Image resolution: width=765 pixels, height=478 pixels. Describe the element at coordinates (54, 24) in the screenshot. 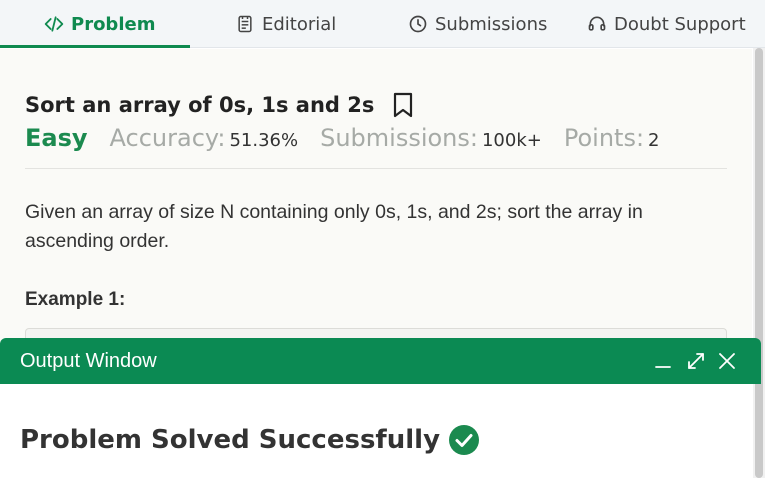

I see `code-icon` at that location.